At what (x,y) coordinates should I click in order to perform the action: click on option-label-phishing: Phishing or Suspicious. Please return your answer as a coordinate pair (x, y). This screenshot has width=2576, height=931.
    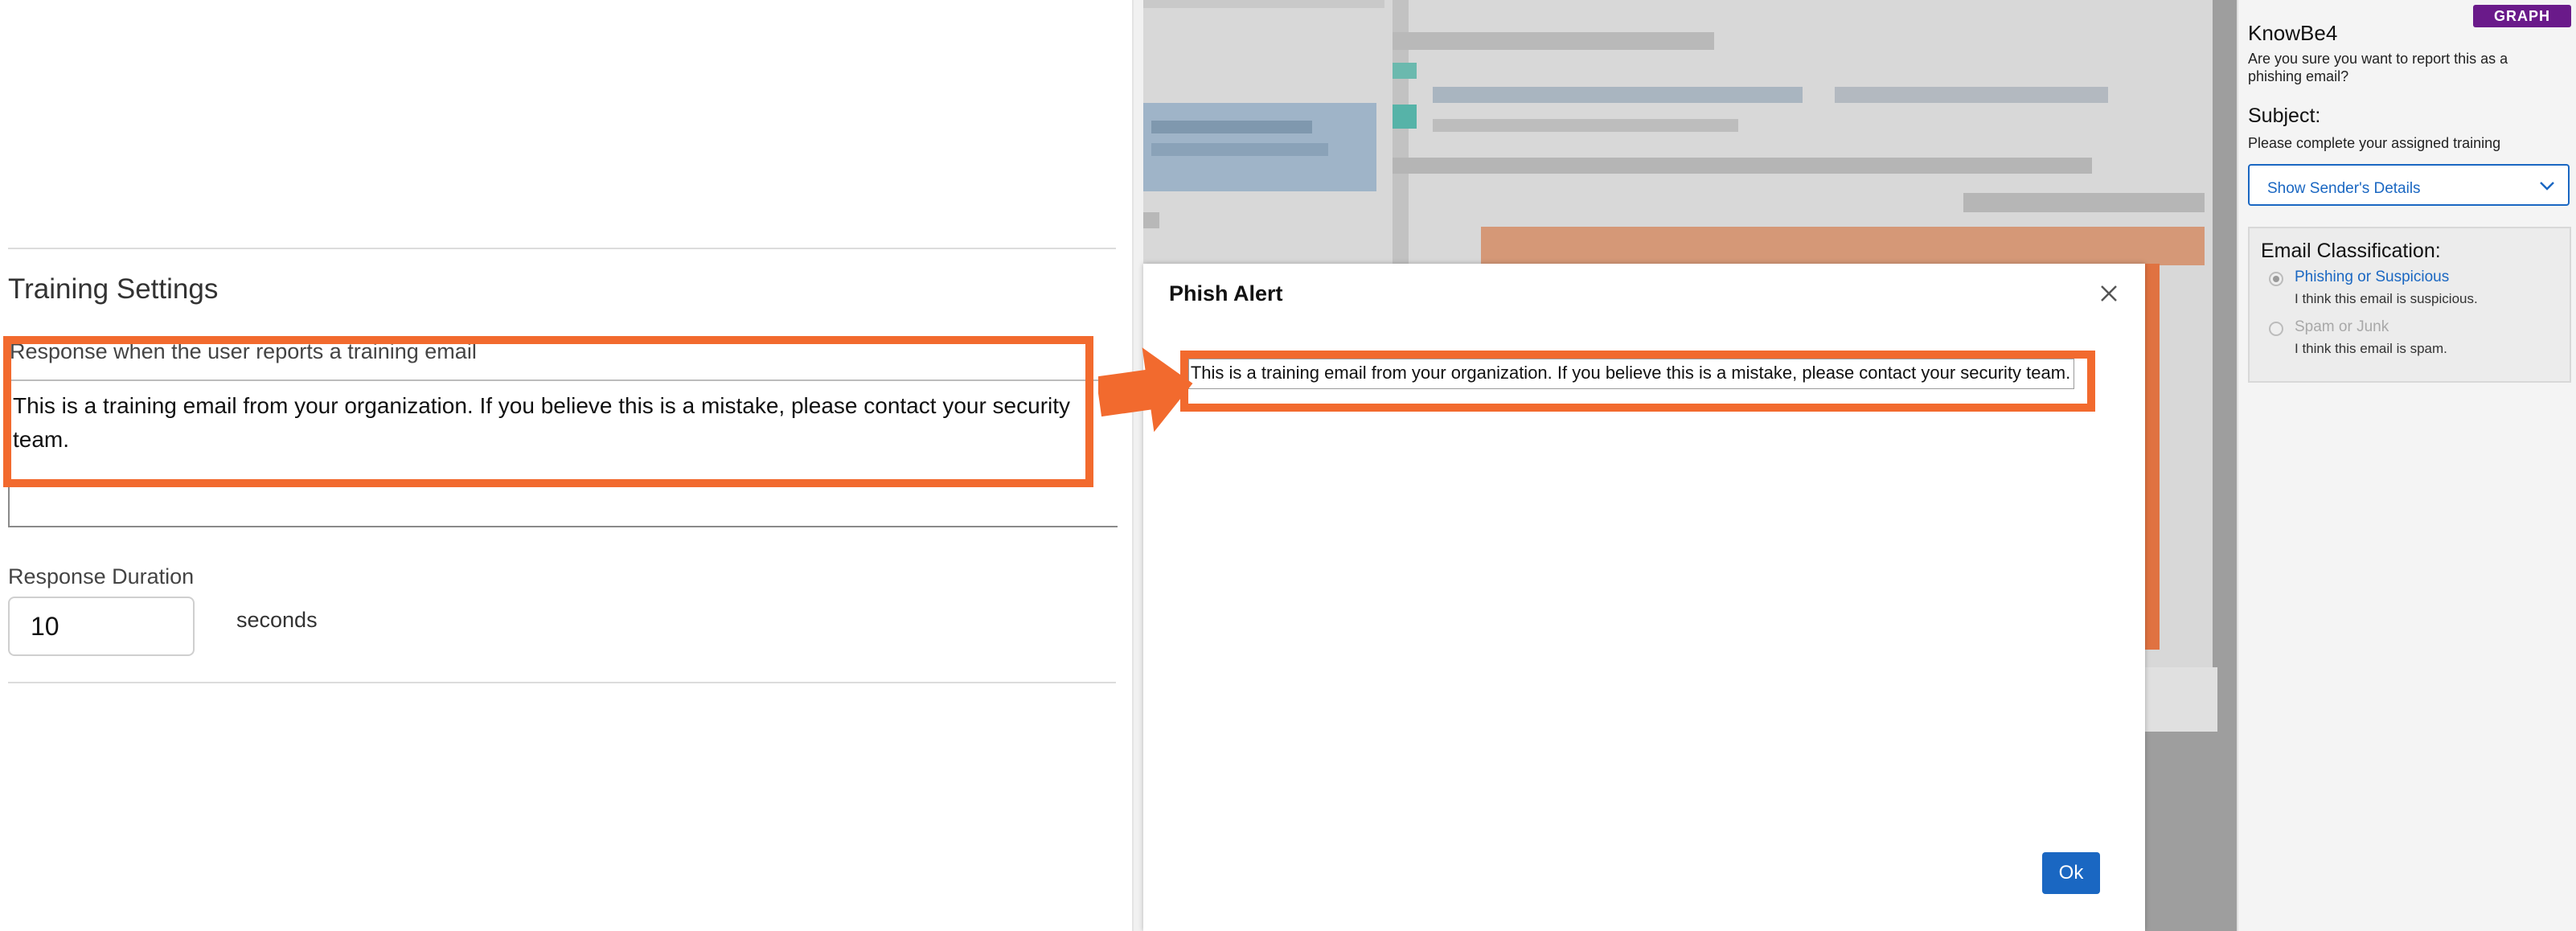
    Looking at the image, I should click on (2372, 277).